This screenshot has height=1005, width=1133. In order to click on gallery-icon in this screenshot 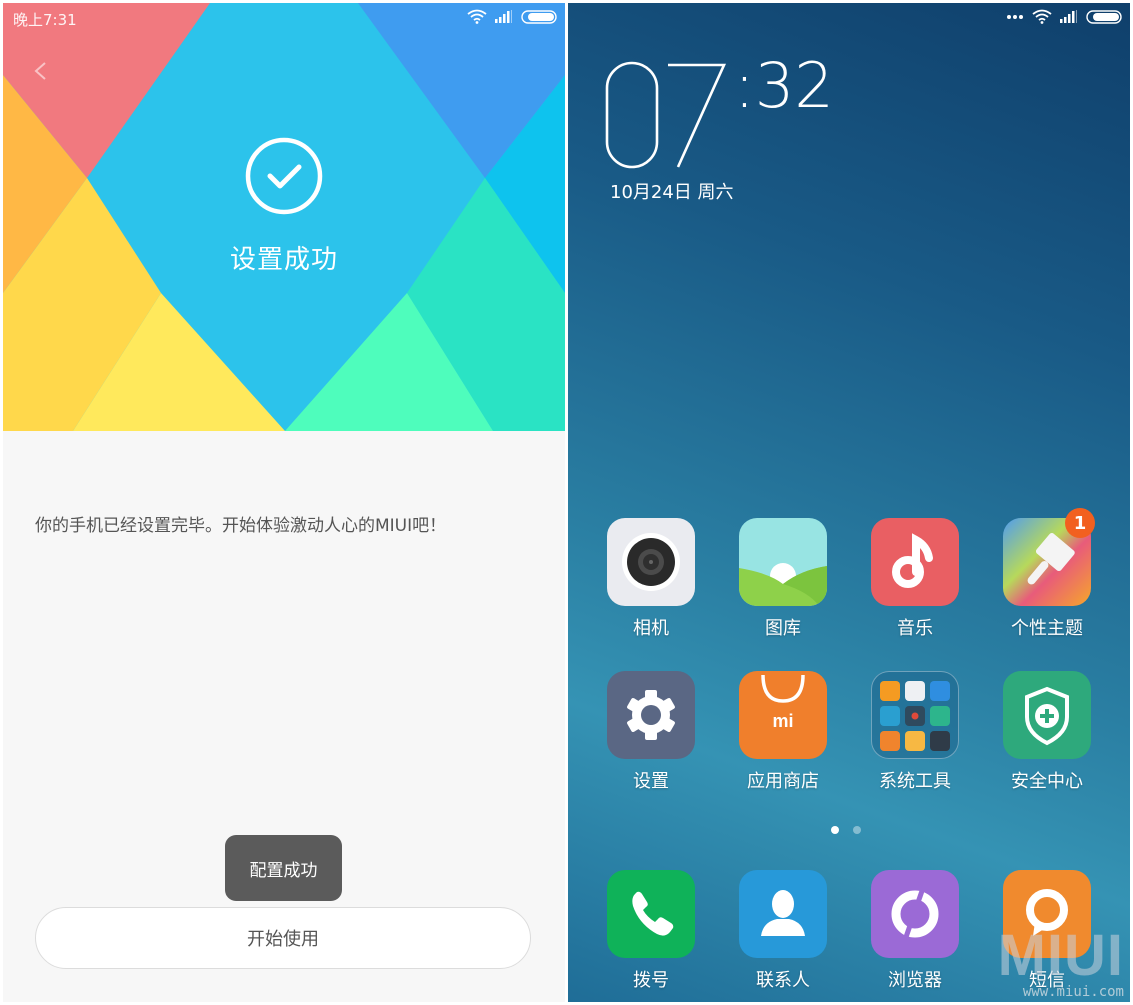, I will do `click(783, 562)`.